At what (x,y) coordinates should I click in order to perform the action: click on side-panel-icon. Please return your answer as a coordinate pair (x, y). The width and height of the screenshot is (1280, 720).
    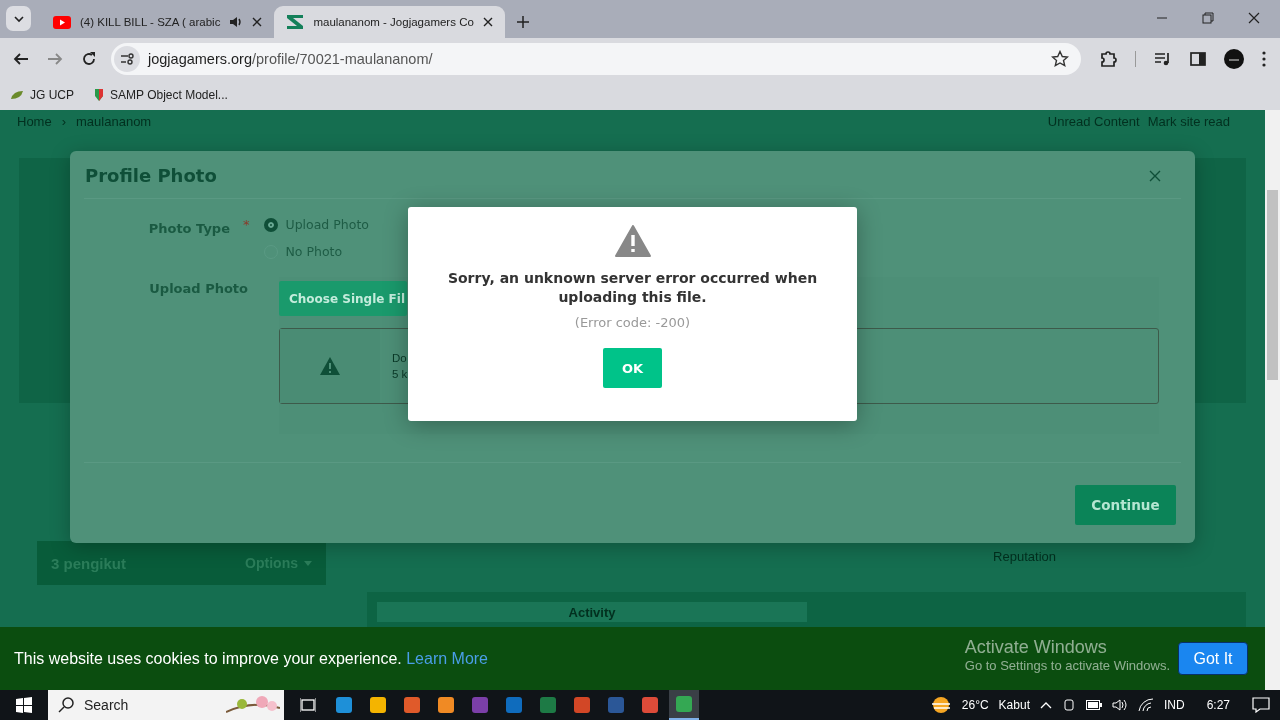
    Looking at the image, I should click on (1198, 59).